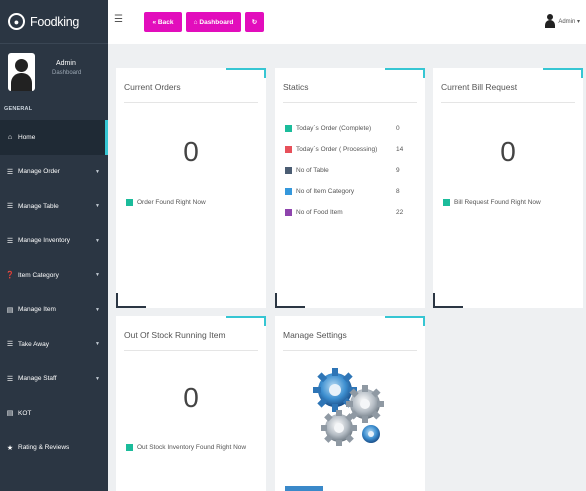 This screenshot has width=586, height=491. I want to click on profile: Admin Dashboard GENERAL, so click(54, 81).